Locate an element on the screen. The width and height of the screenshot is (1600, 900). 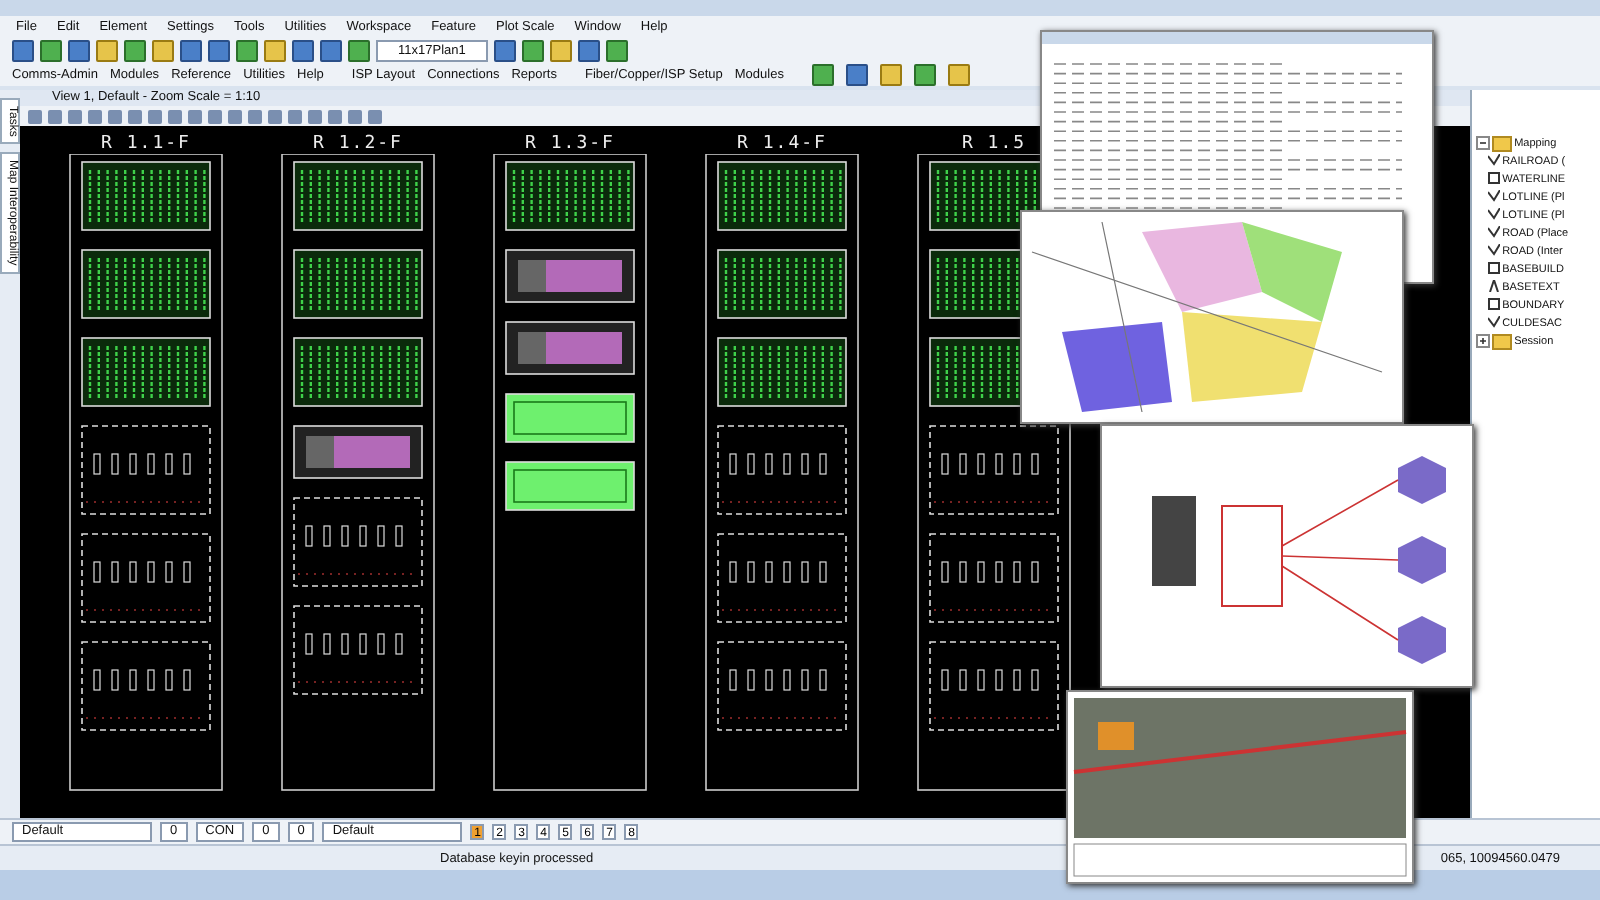
rack-label: R 1.4-F is located at coordinates (782, 144).